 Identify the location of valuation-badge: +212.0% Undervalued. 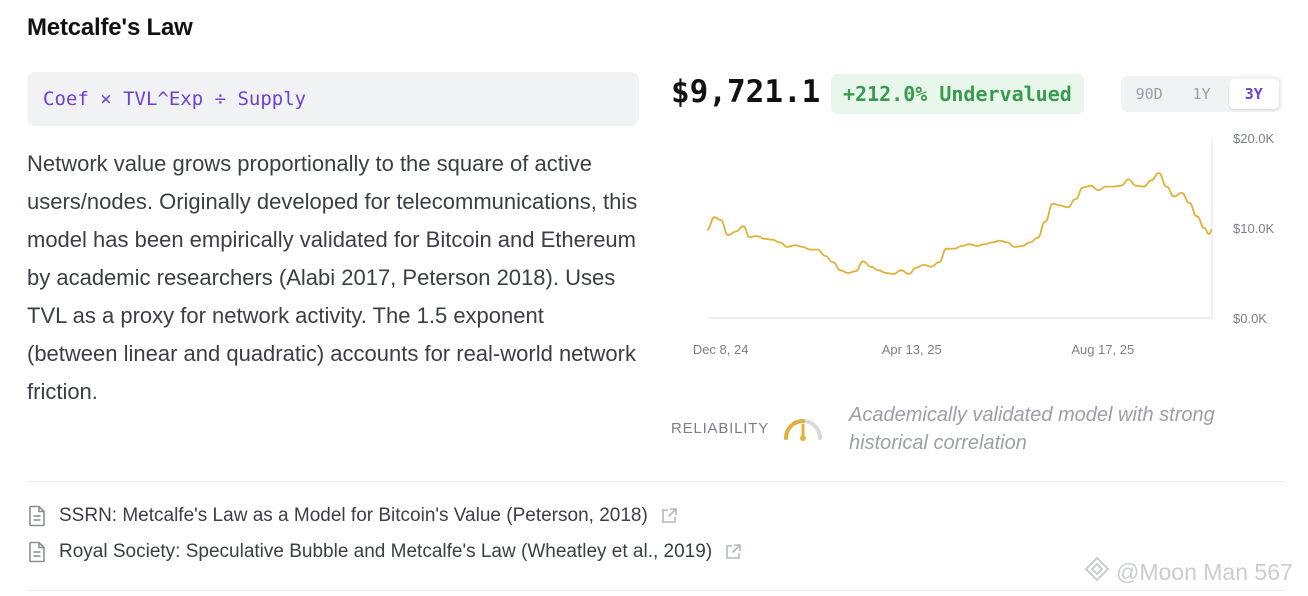
(957, 94).